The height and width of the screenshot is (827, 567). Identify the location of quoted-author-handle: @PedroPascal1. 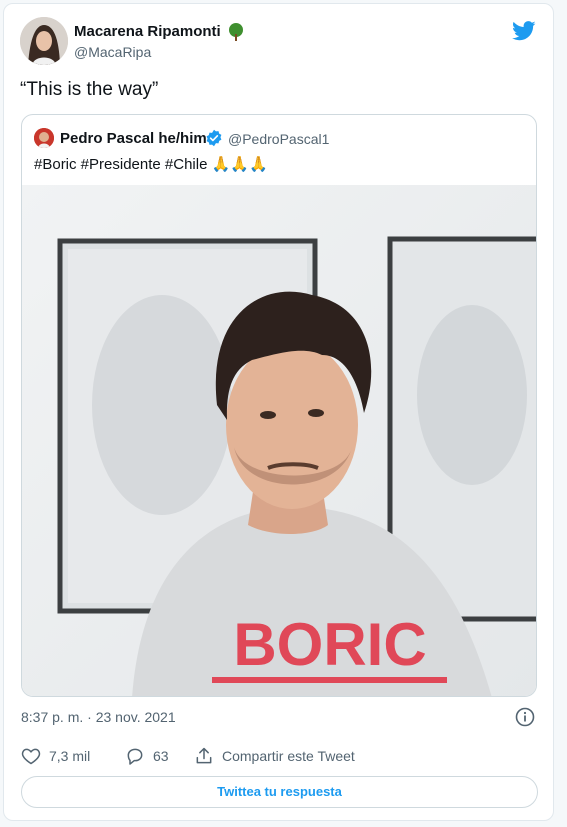
(278, 139).